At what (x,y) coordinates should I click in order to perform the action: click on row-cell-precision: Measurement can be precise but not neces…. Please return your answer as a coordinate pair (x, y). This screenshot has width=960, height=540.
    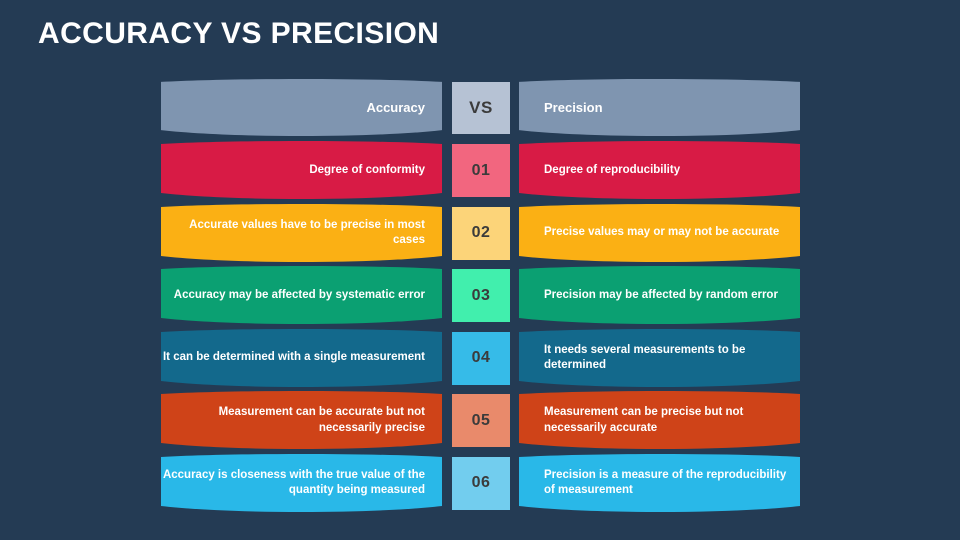
    Looking at the image, I should click on (659, 420).